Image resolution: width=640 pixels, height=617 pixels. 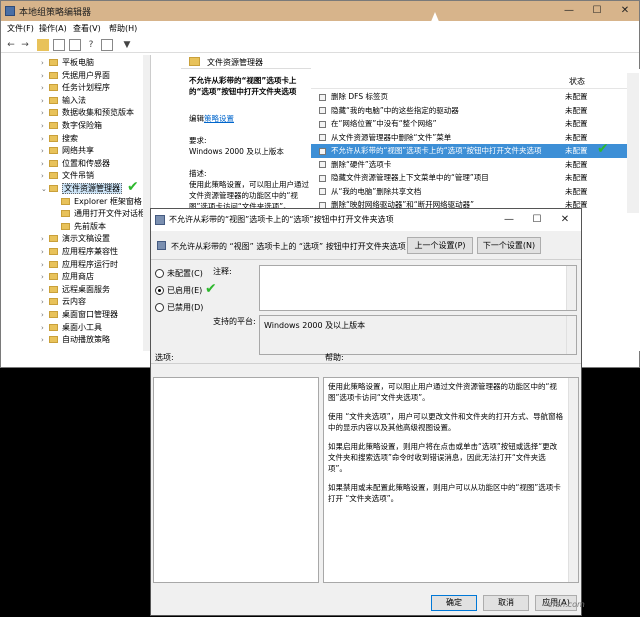 I want to click on list-item: 在“网络位置”中没有“整个网络” 未配置, so click(x=469, y=124).